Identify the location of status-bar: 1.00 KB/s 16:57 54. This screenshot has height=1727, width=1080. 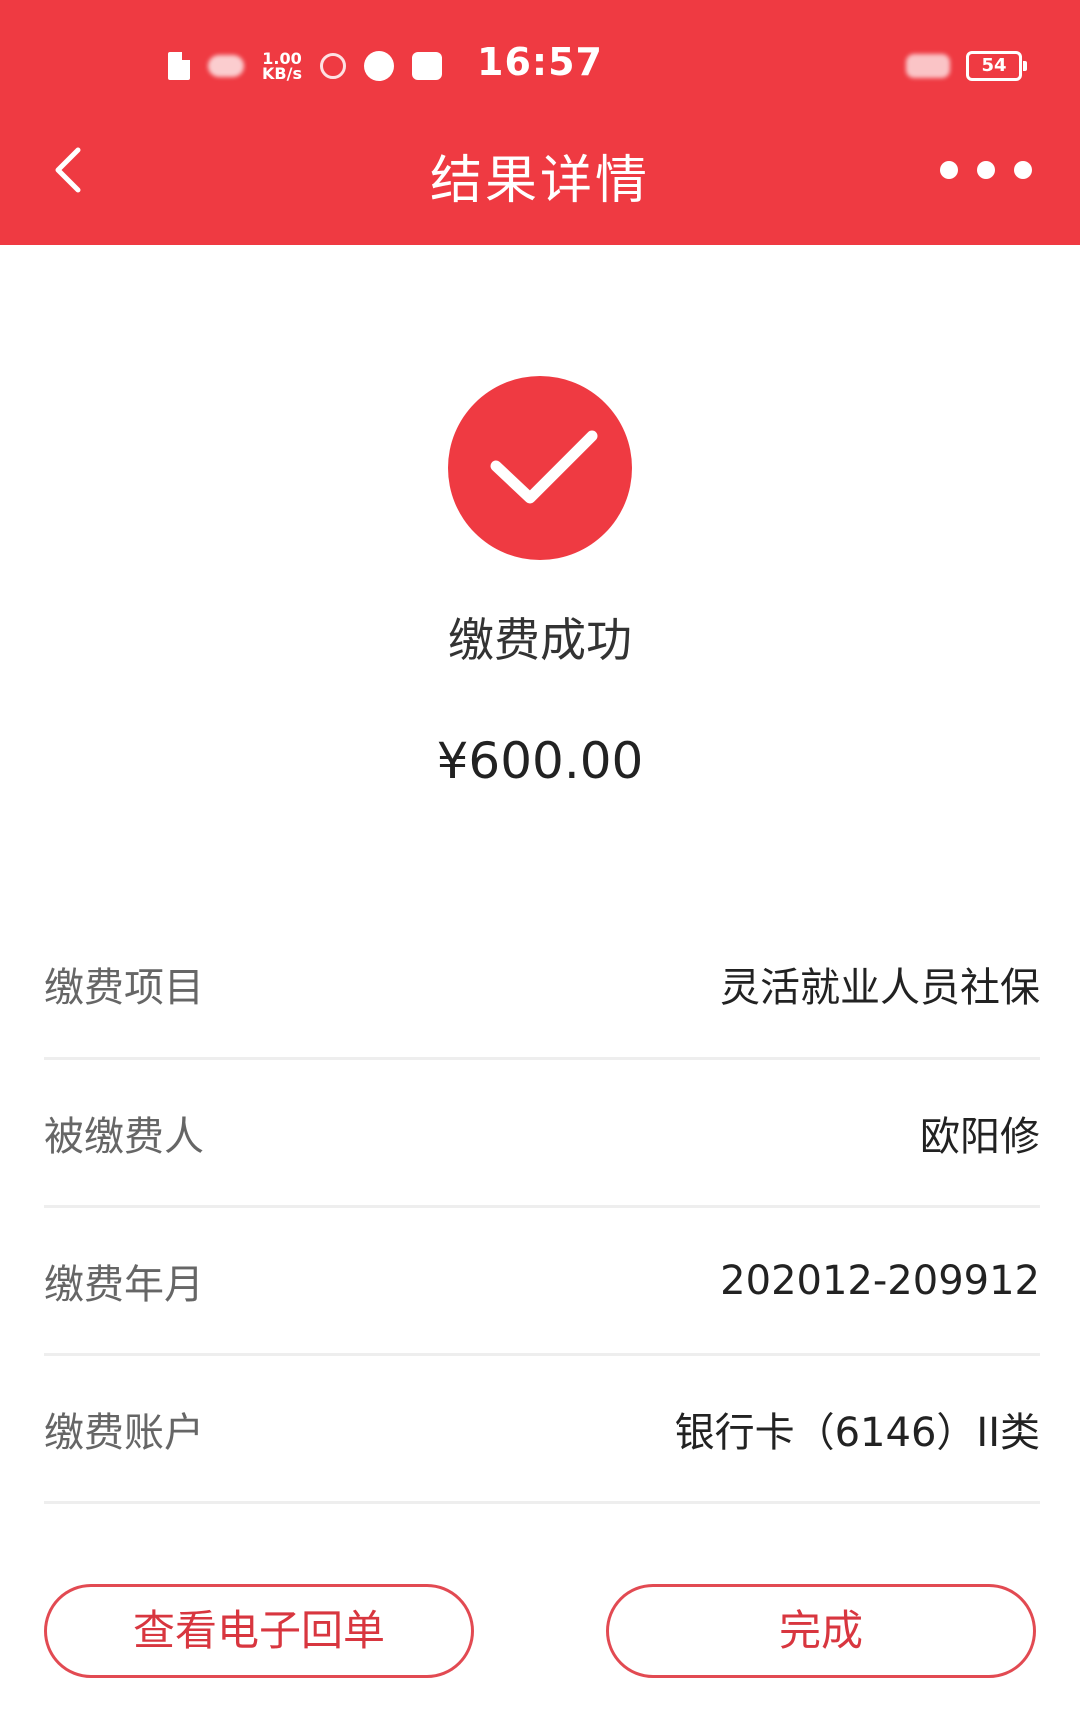
(540, 65).